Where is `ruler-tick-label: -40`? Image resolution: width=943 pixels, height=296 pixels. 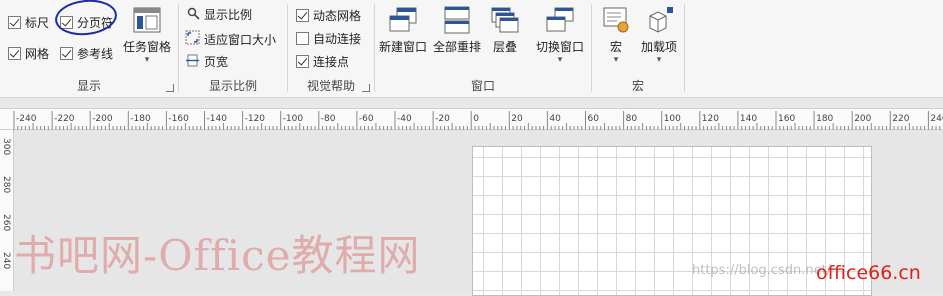 ruler-tick-label: -40 is located at coordinates (404, 119).